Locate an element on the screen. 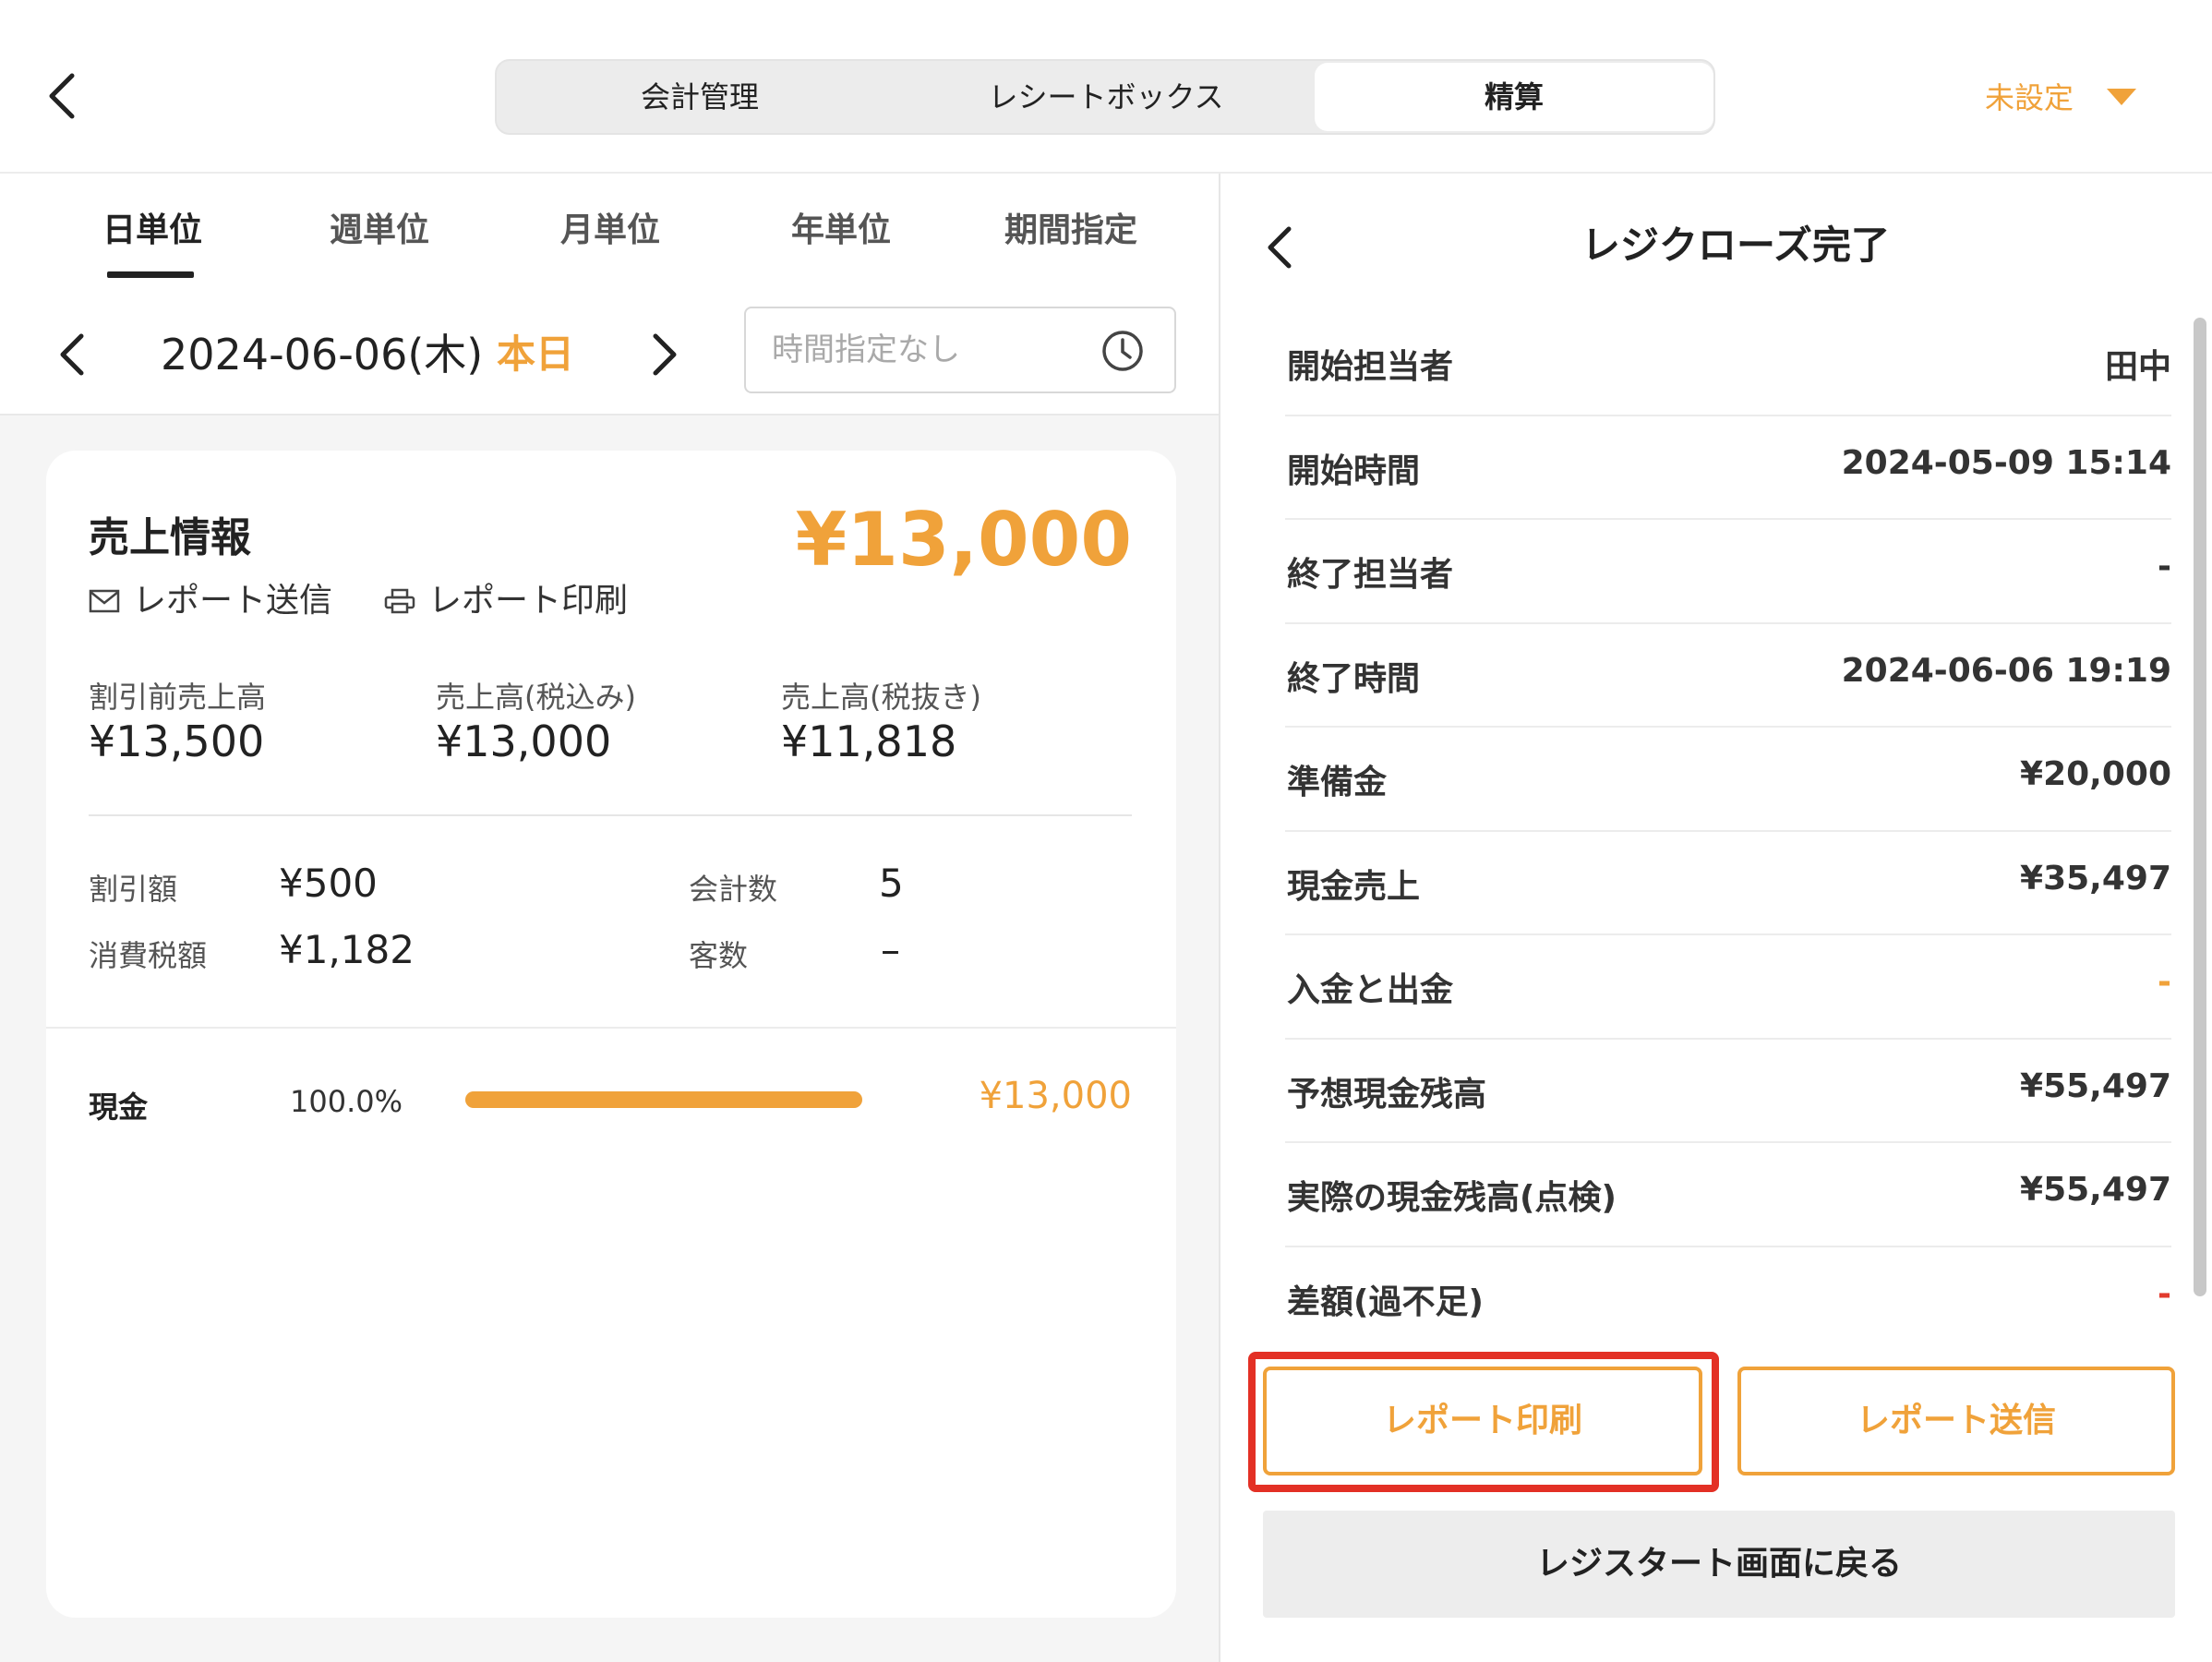  send-report-link: レポート送信 is located at coordinates (227, 601).